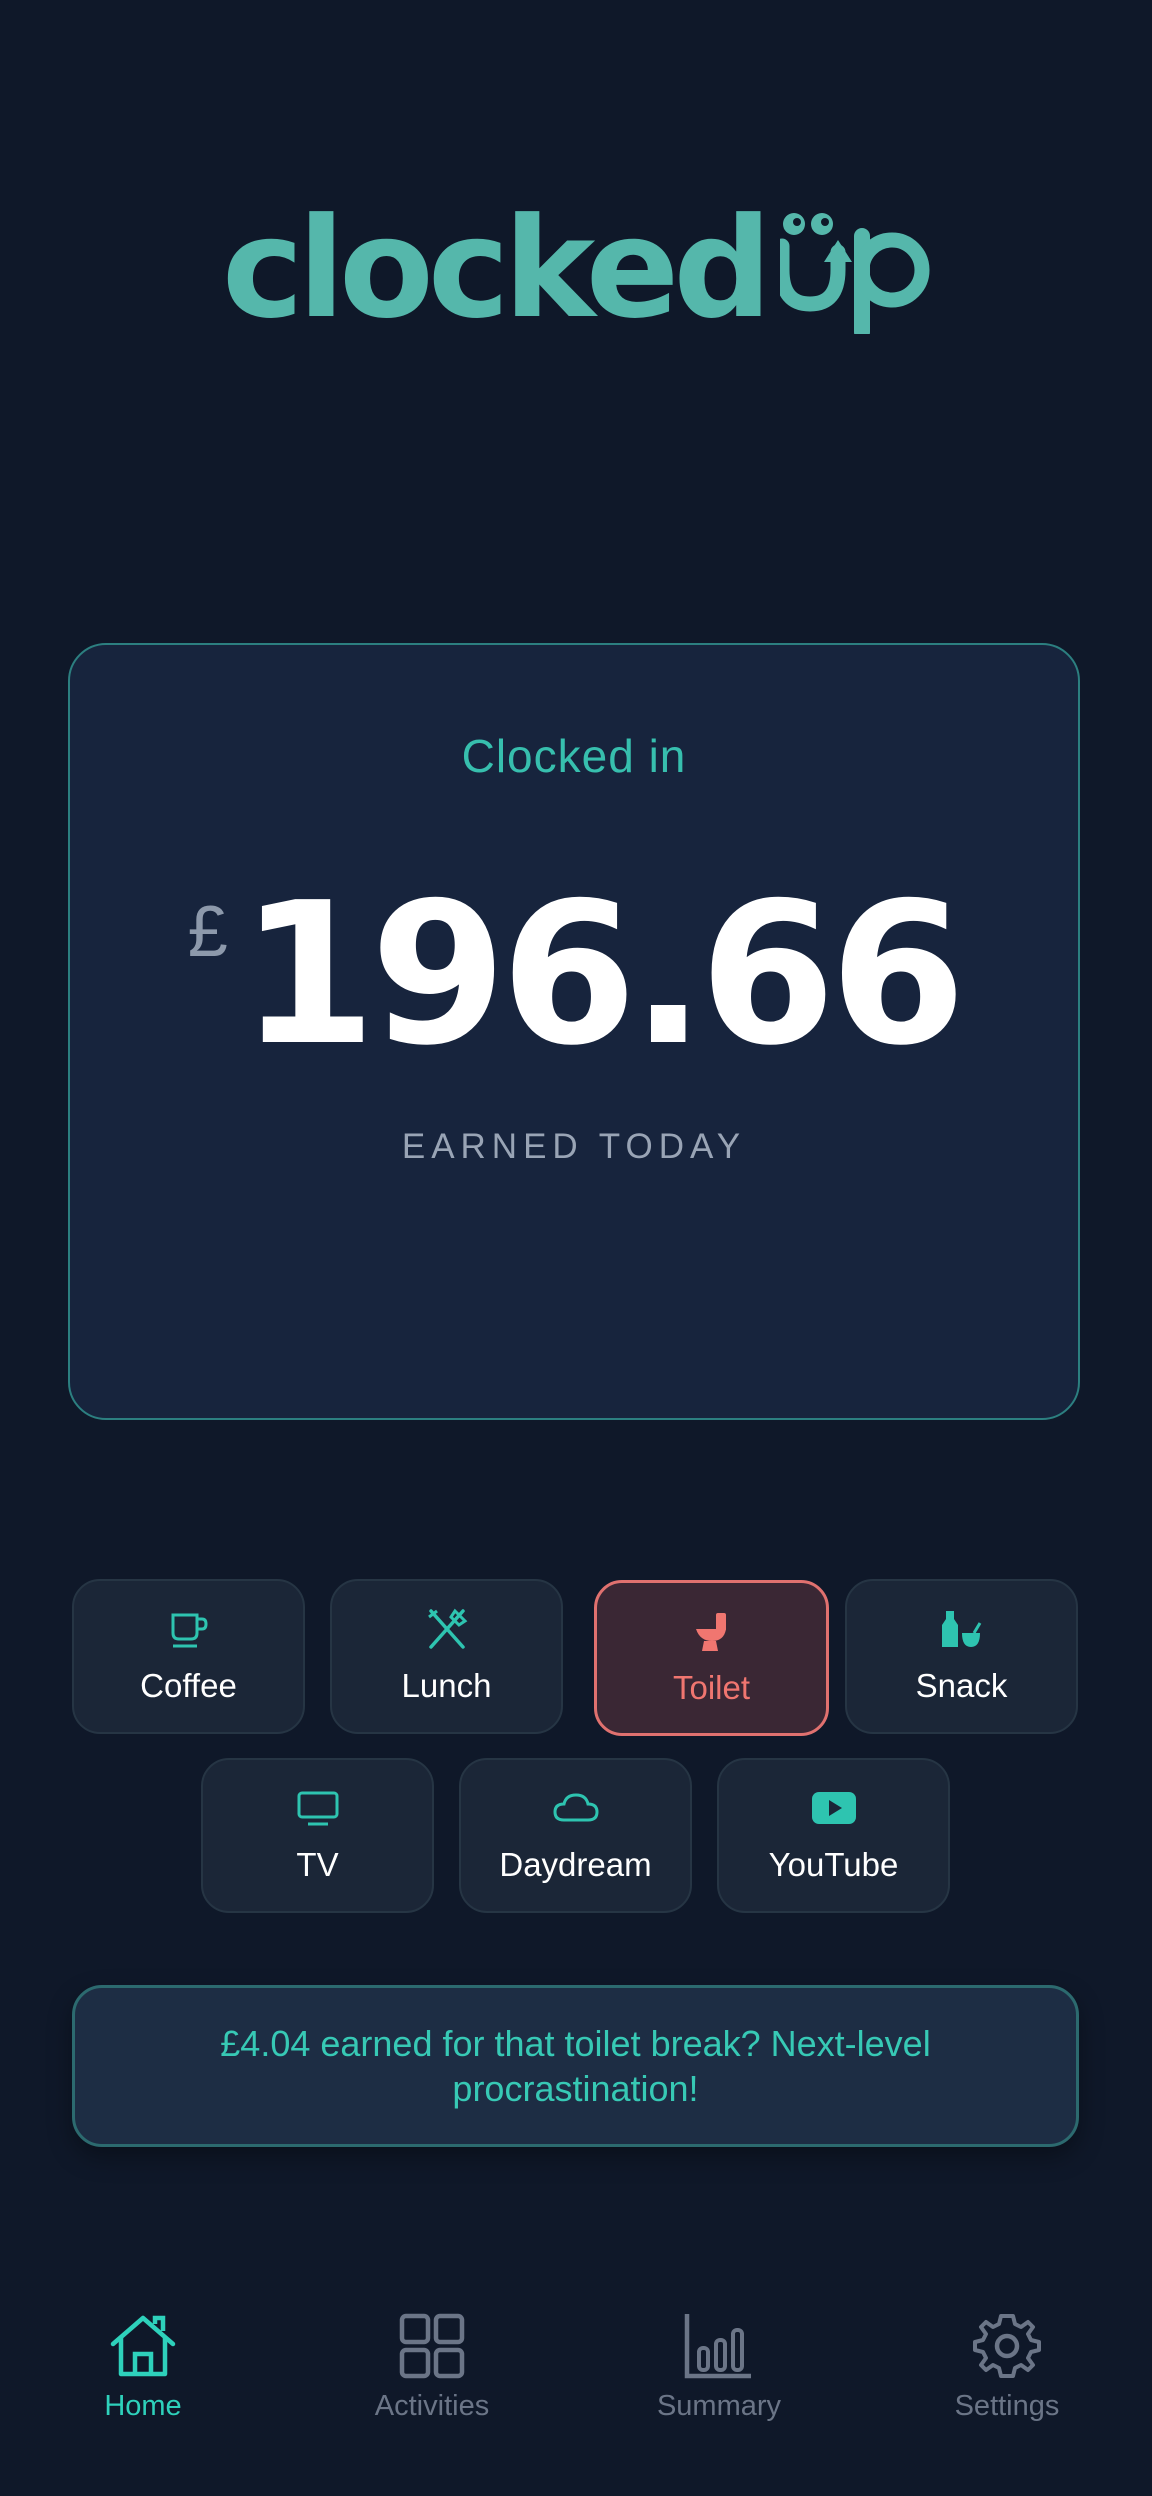  I want to click on nav-label: Settings, so click(1007, 2406).